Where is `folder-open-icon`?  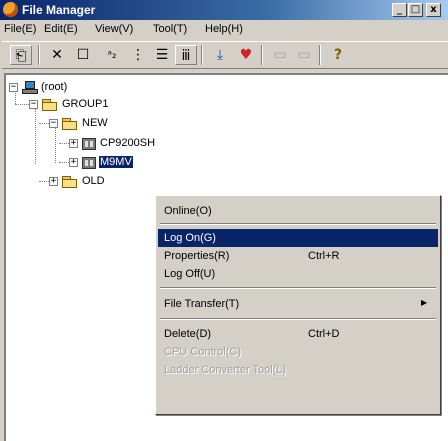
folder-open-icon is located at coordinates (70, 124).